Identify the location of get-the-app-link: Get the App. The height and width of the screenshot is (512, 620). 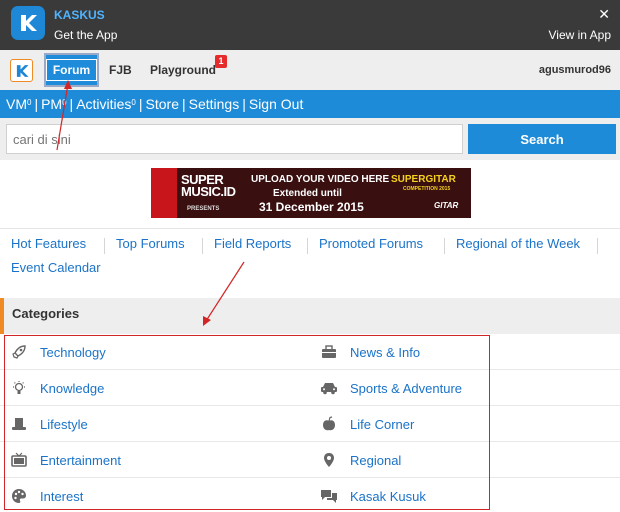
(85, 35).